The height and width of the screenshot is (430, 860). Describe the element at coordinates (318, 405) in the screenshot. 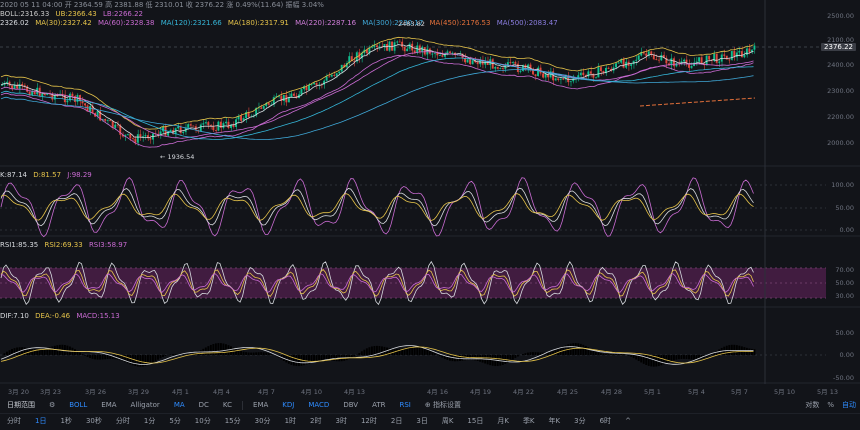

I see `sub-indicator-macd: MACD` at that location.